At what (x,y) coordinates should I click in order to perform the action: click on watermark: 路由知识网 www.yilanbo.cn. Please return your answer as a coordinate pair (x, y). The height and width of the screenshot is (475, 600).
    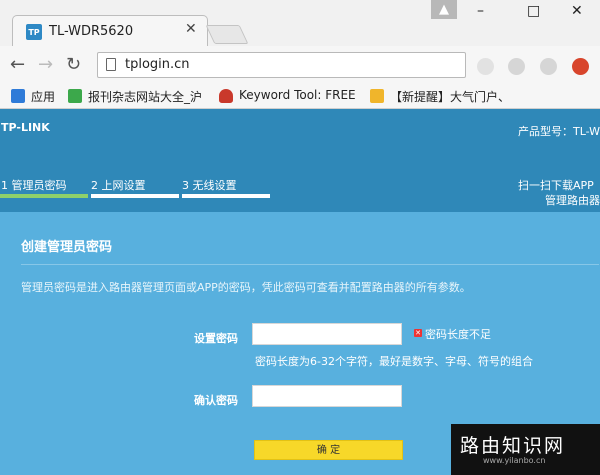
    Looking at the image, I should click on (525, 449).